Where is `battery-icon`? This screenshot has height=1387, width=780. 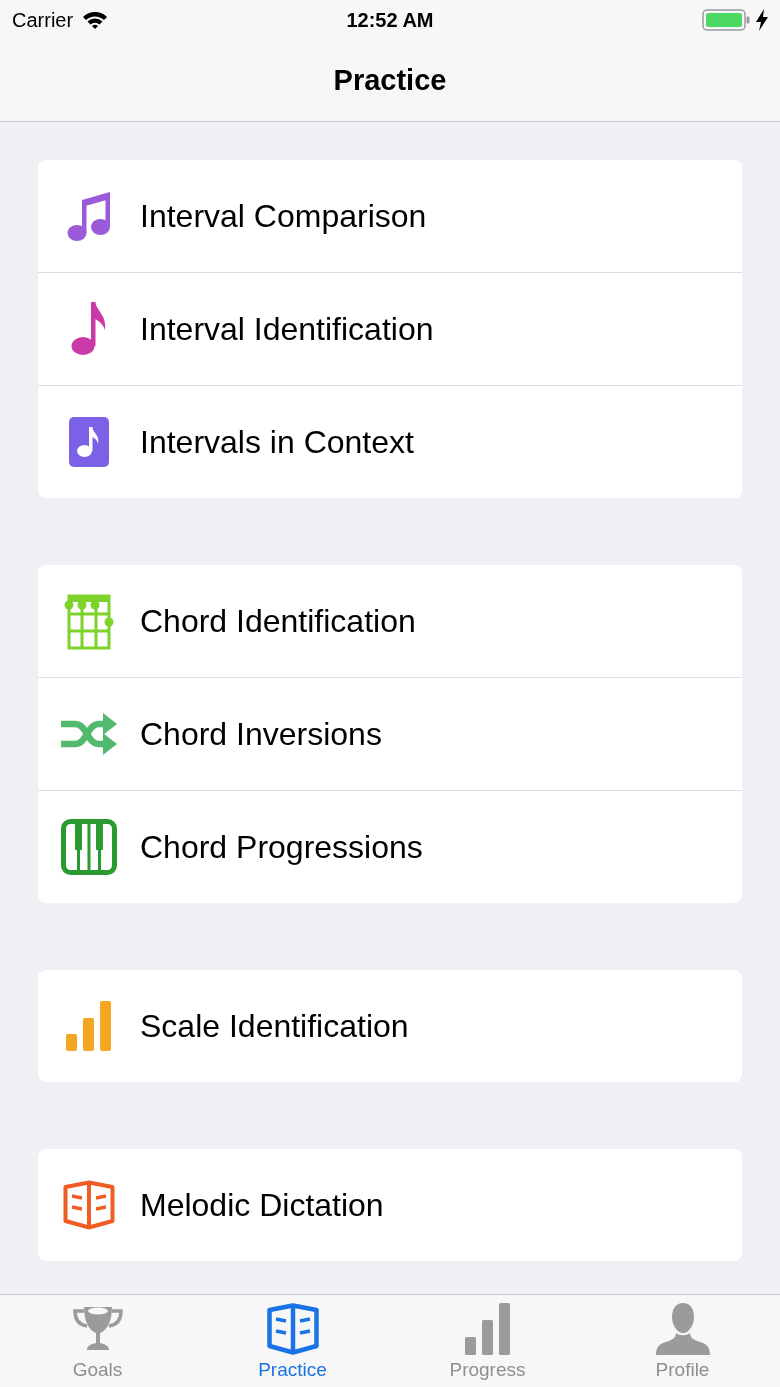 battery-icon is located at coordinates (726, 20).